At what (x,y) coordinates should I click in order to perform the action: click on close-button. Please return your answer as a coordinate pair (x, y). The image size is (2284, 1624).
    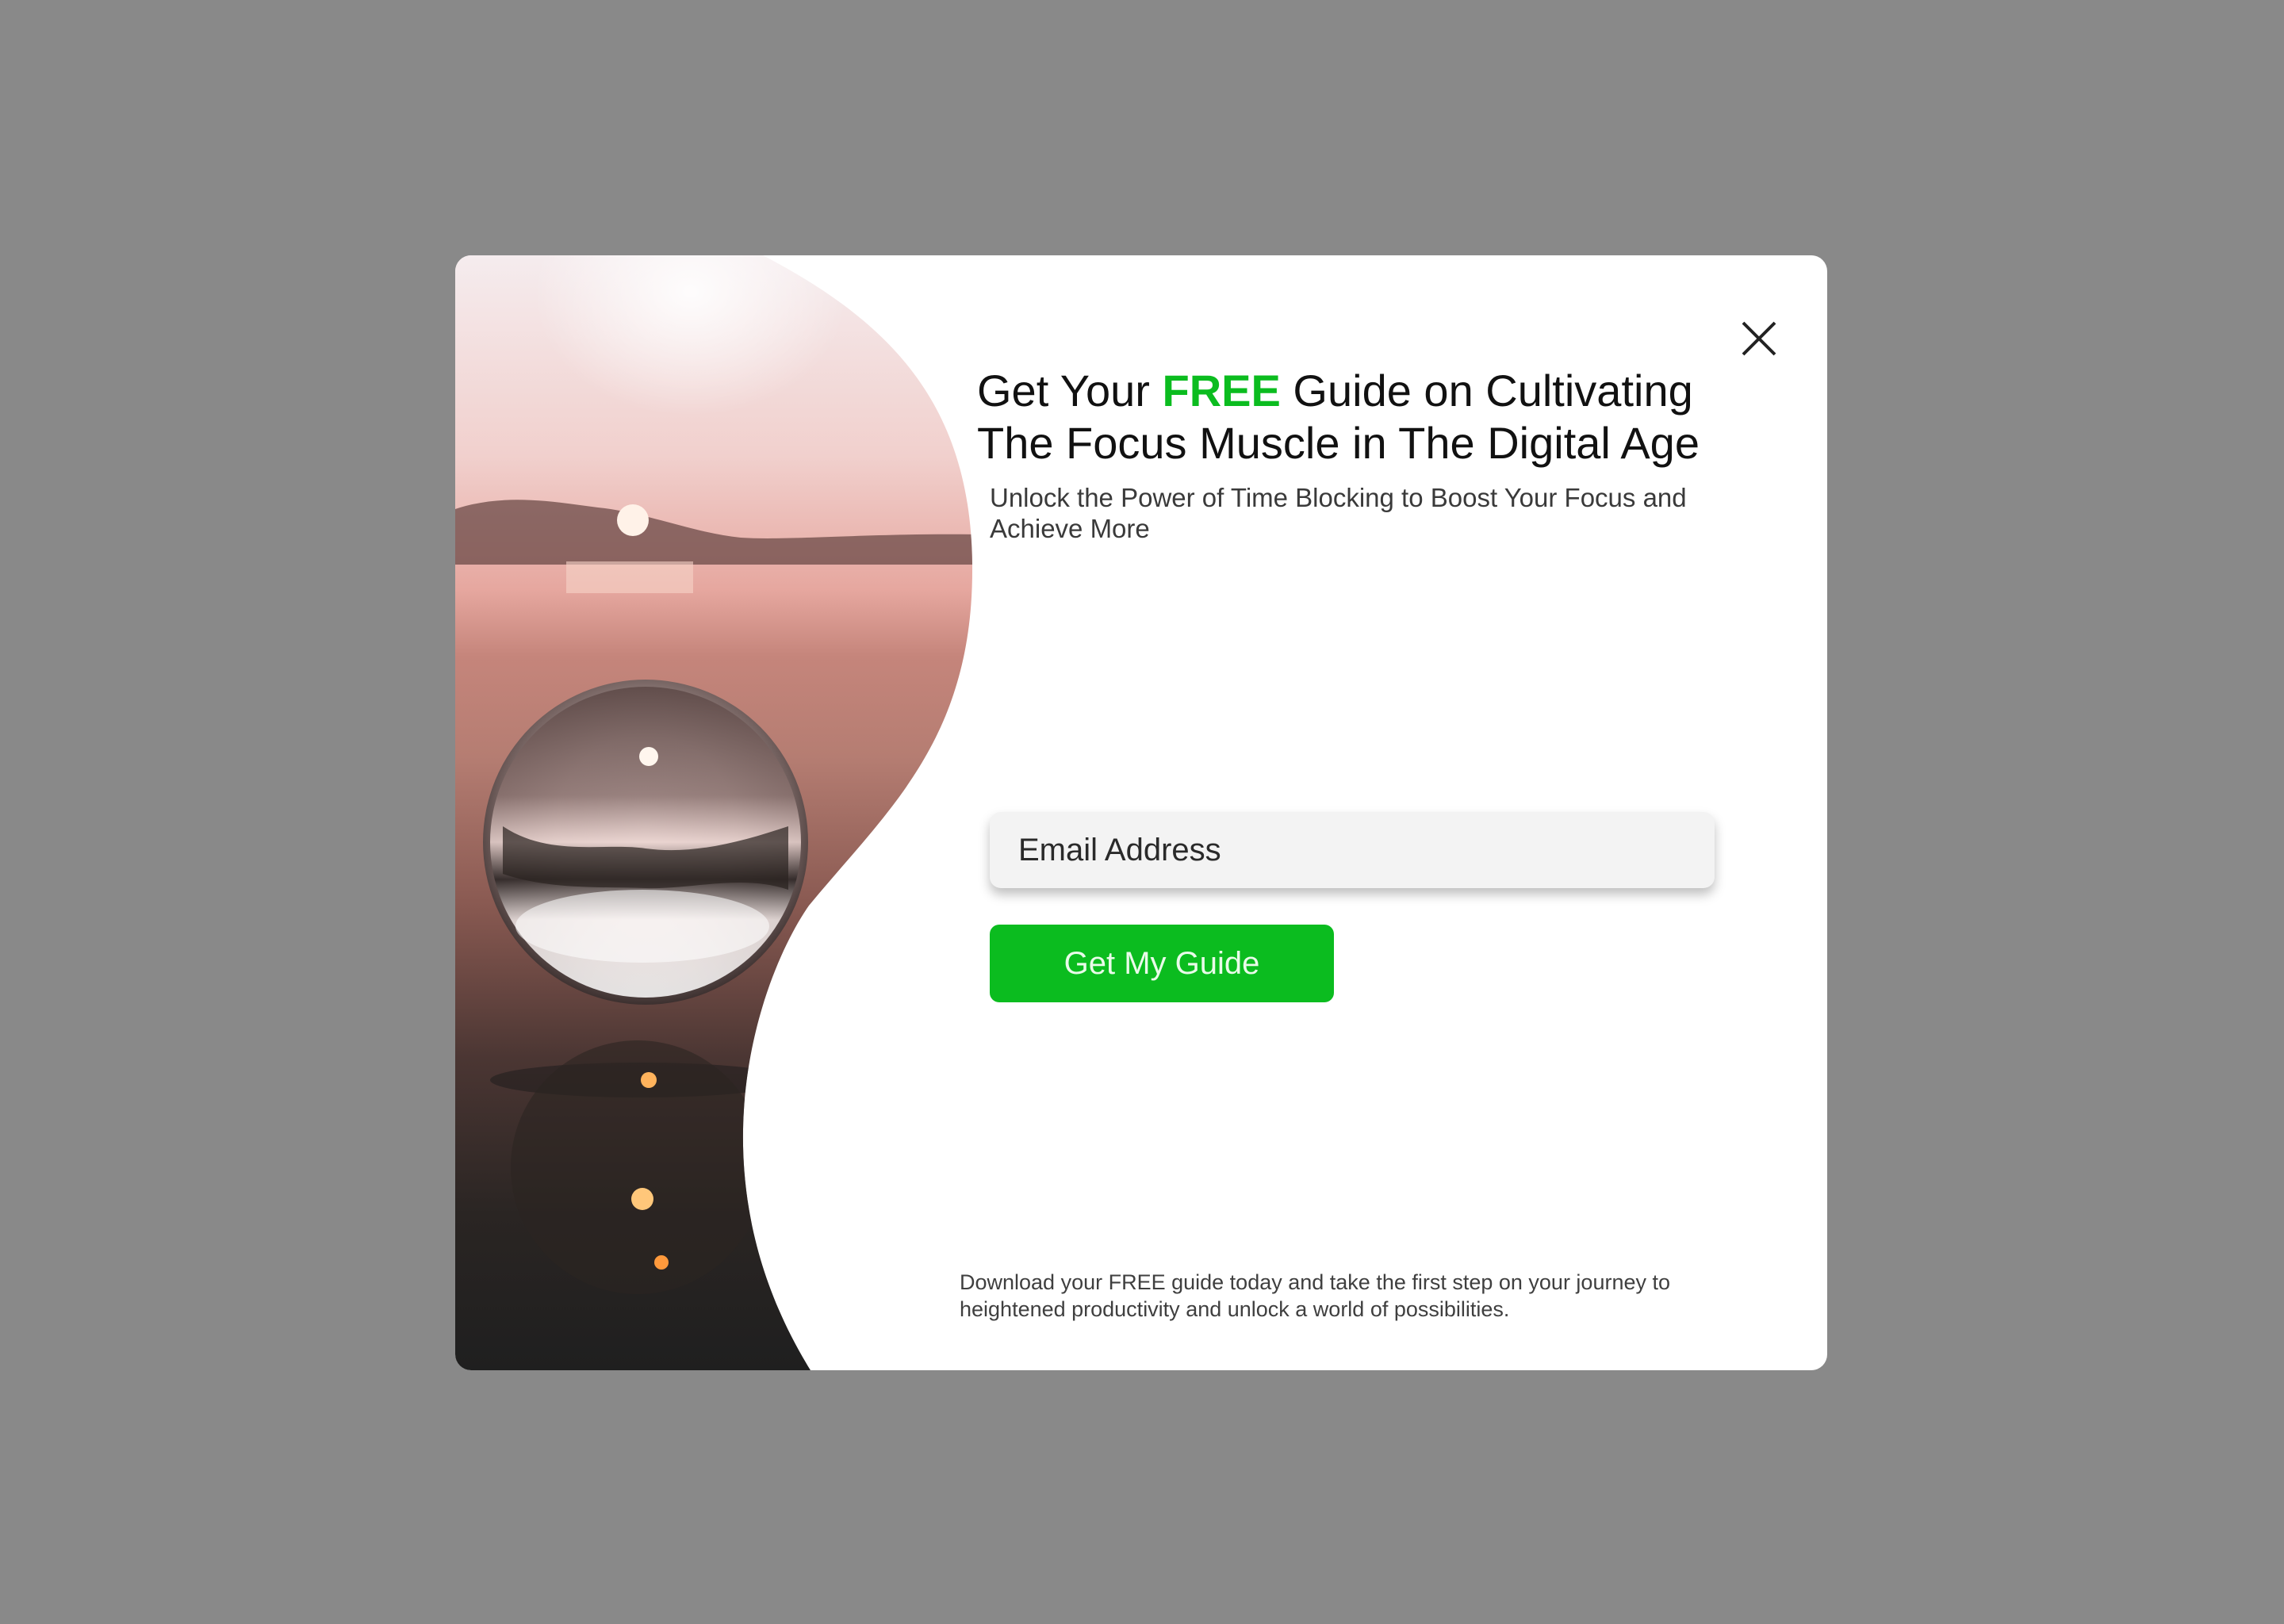
    Looking at the image, I should click on (1759, 338).